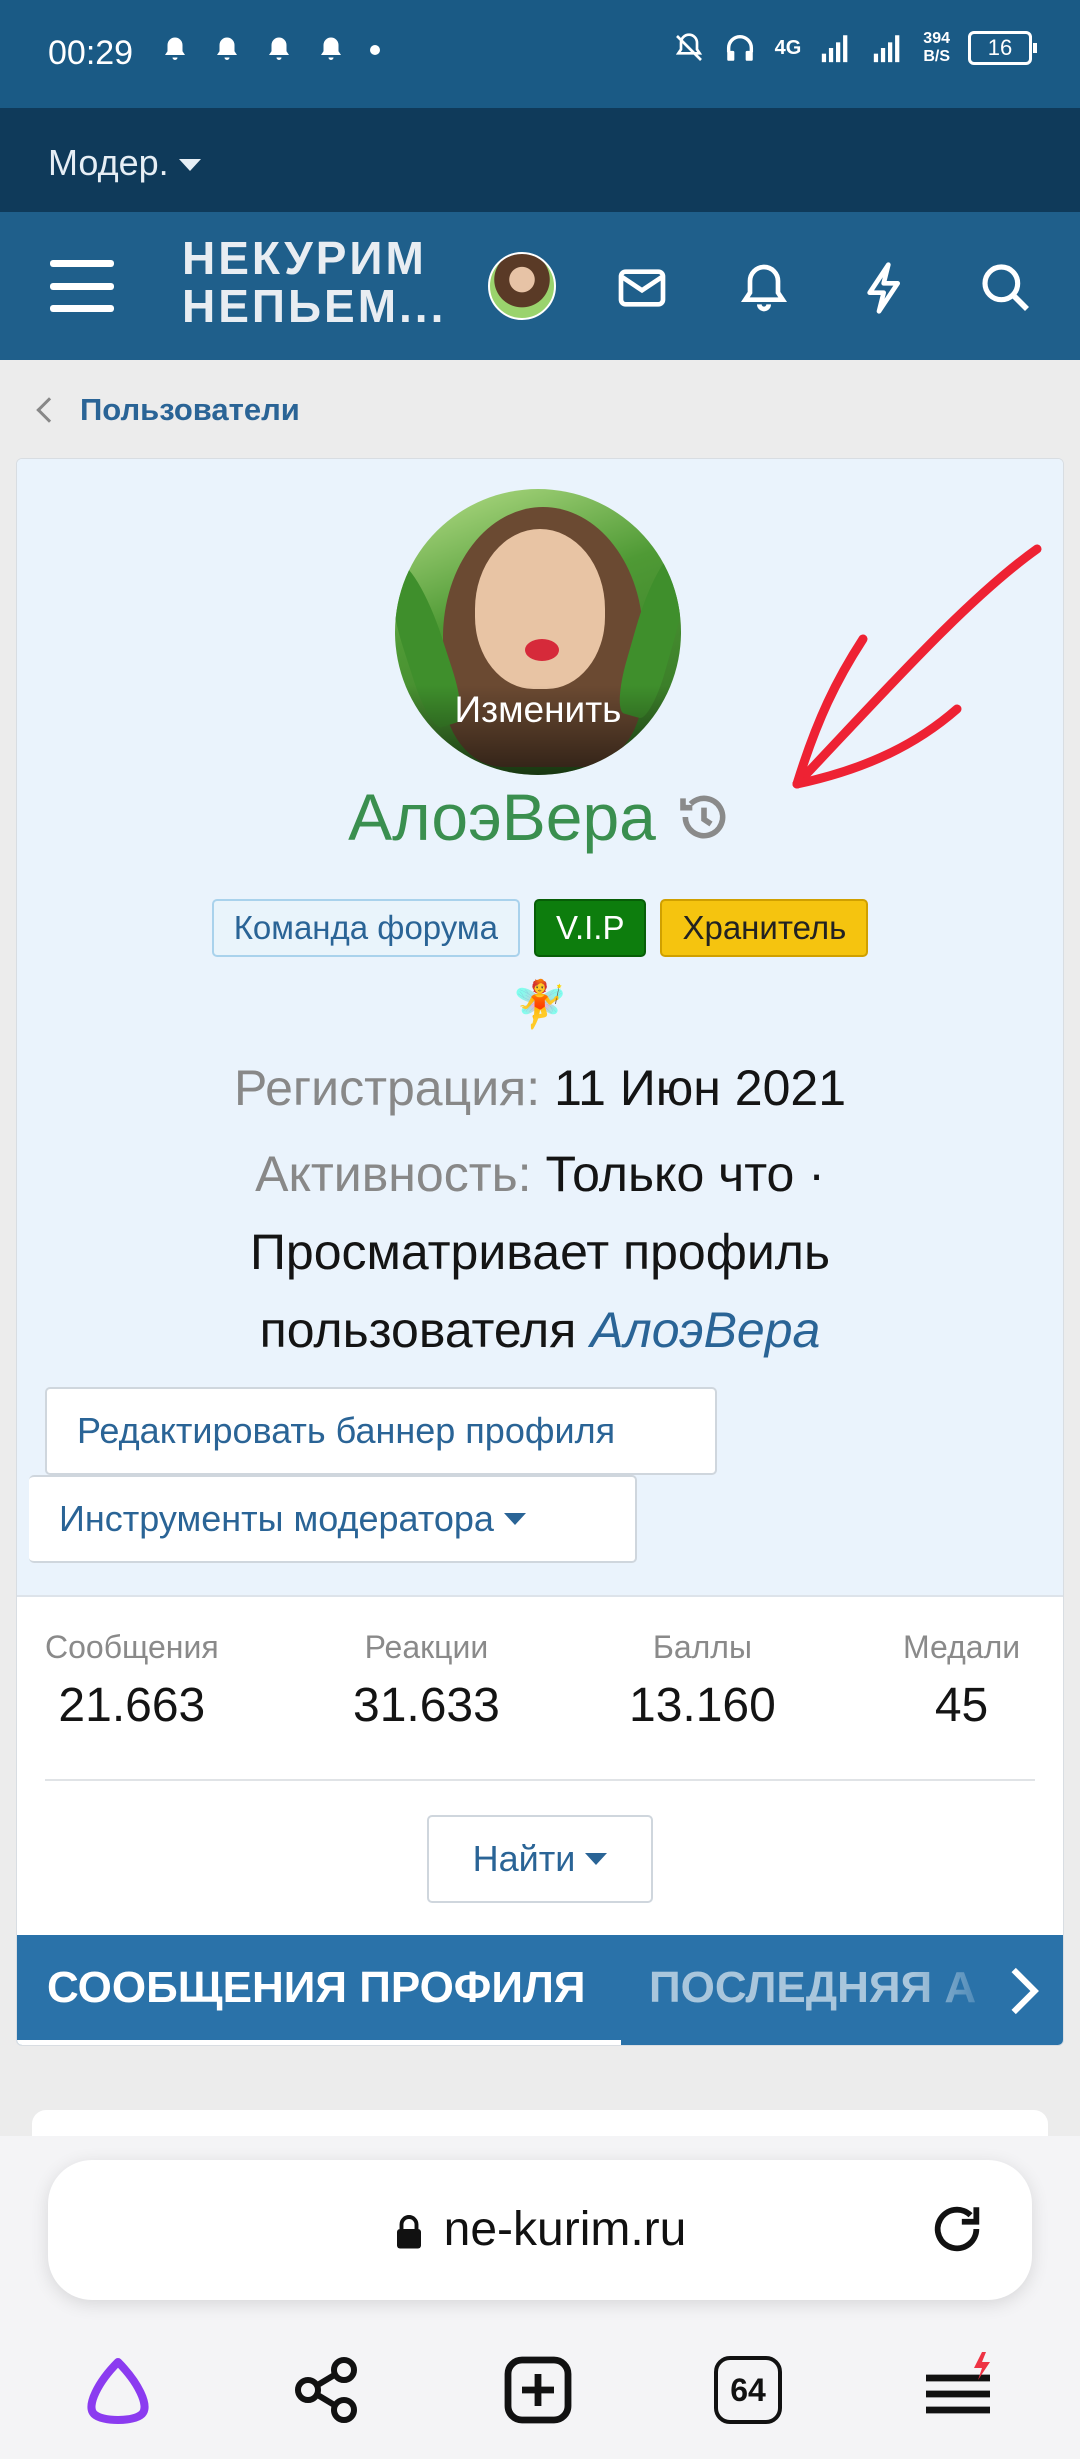 The width and height of the screenshot is (1080, 2459). What do you see at coordinates (538, 632) in the screenshot?
I see `profile-avatar: Изменить` at bounding box center [538, 632].